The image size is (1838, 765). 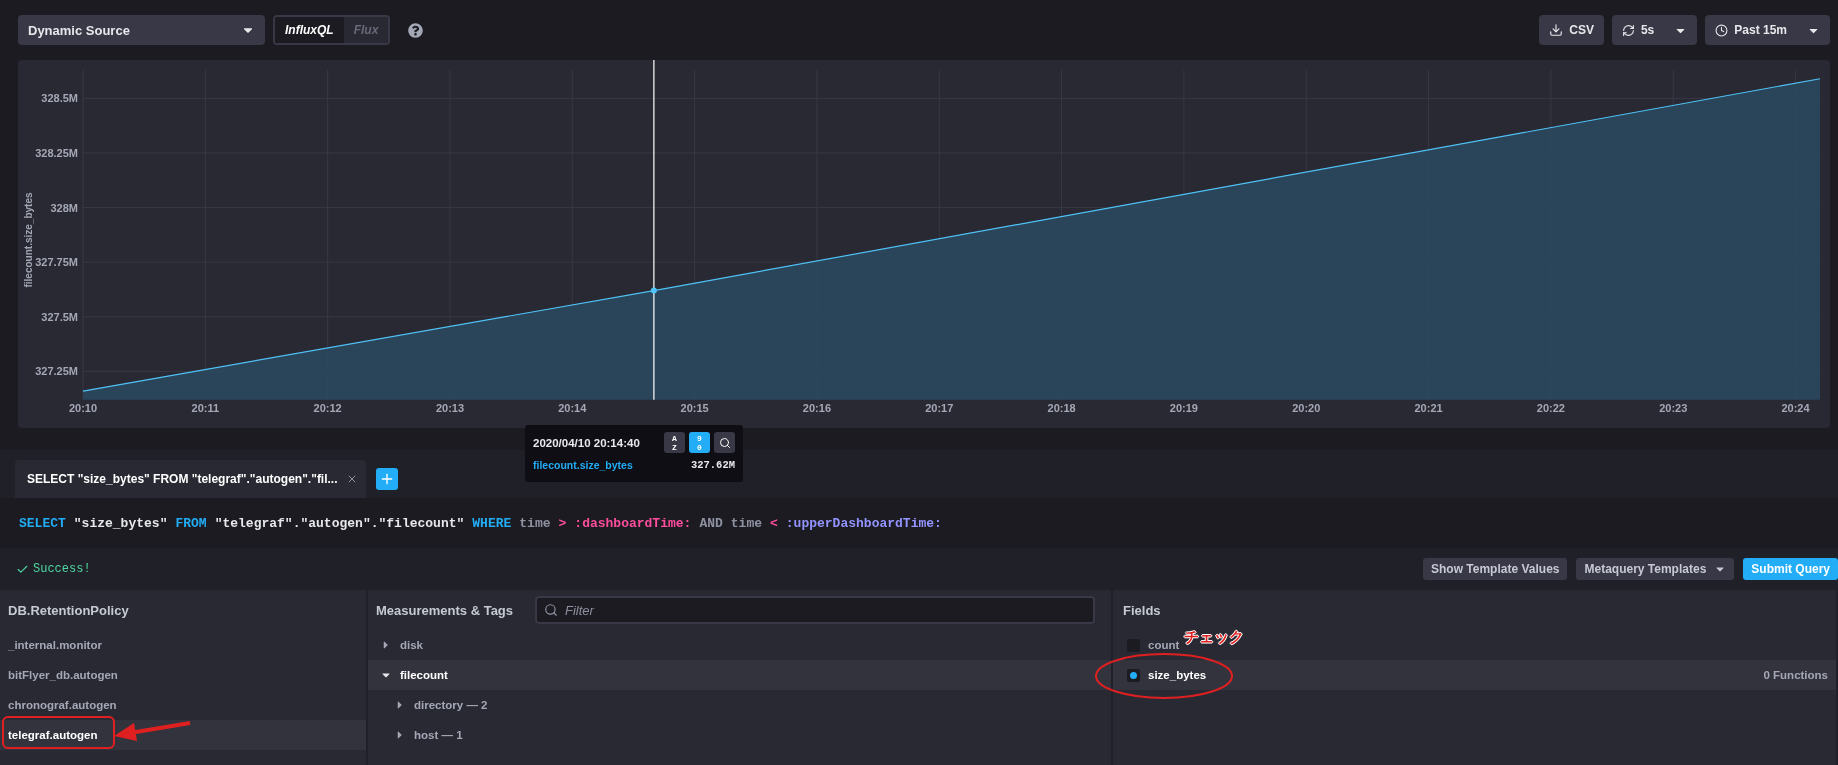 I want to click on database-item: telegraf.autogen, so click(x=183, y=735).